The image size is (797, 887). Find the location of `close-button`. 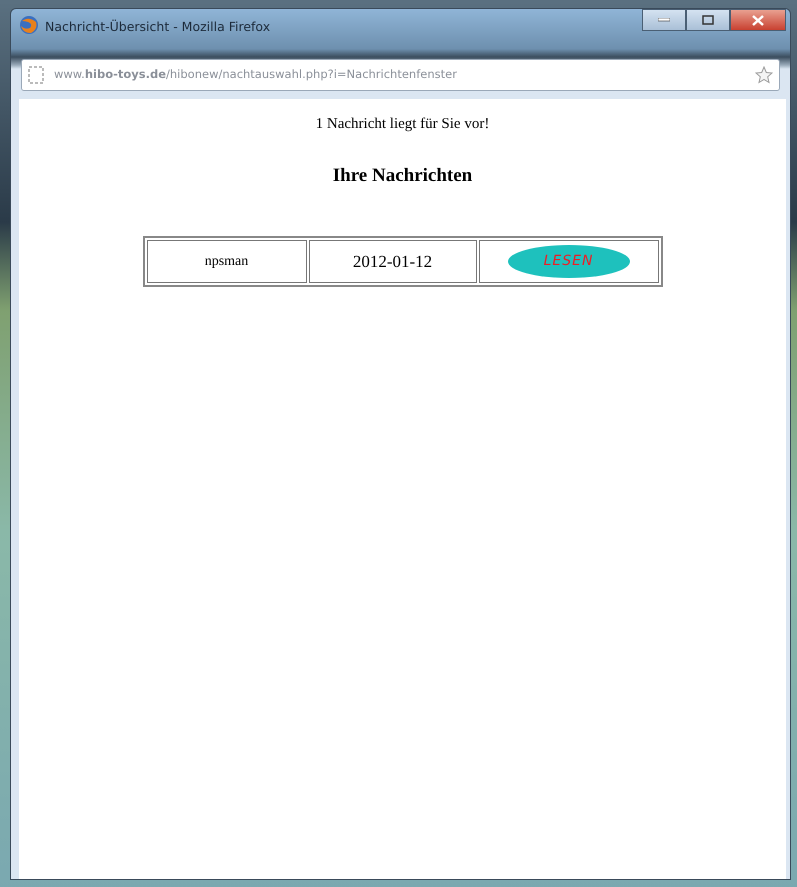

close-button is located at coordinates (758, 20).